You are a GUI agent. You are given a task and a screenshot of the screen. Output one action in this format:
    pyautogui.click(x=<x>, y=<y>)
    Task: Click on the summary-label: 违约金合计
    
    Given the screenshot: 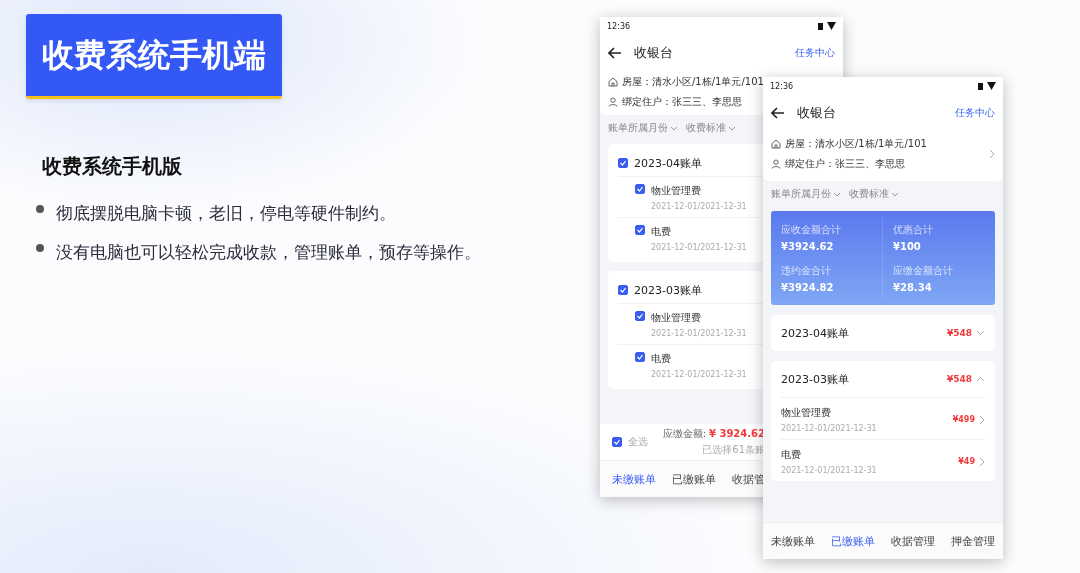 What is the action you would take?
    pyautogui.click(x=806, y=271)
    